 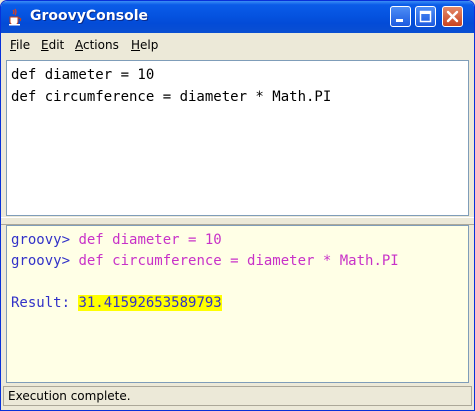 I want to click on output-code: def diameter = 10, so click(x=150, y=240).